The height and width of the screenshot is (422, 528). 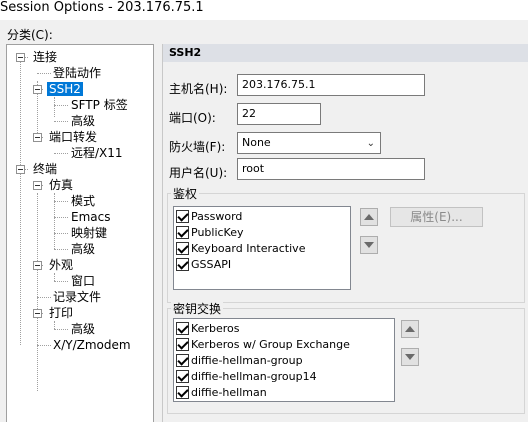 What do you see at coordinates (77, 73) in the screenshot?
I see `tree-item-login-actions: 登陆动作` at bounding box center [77, 73].